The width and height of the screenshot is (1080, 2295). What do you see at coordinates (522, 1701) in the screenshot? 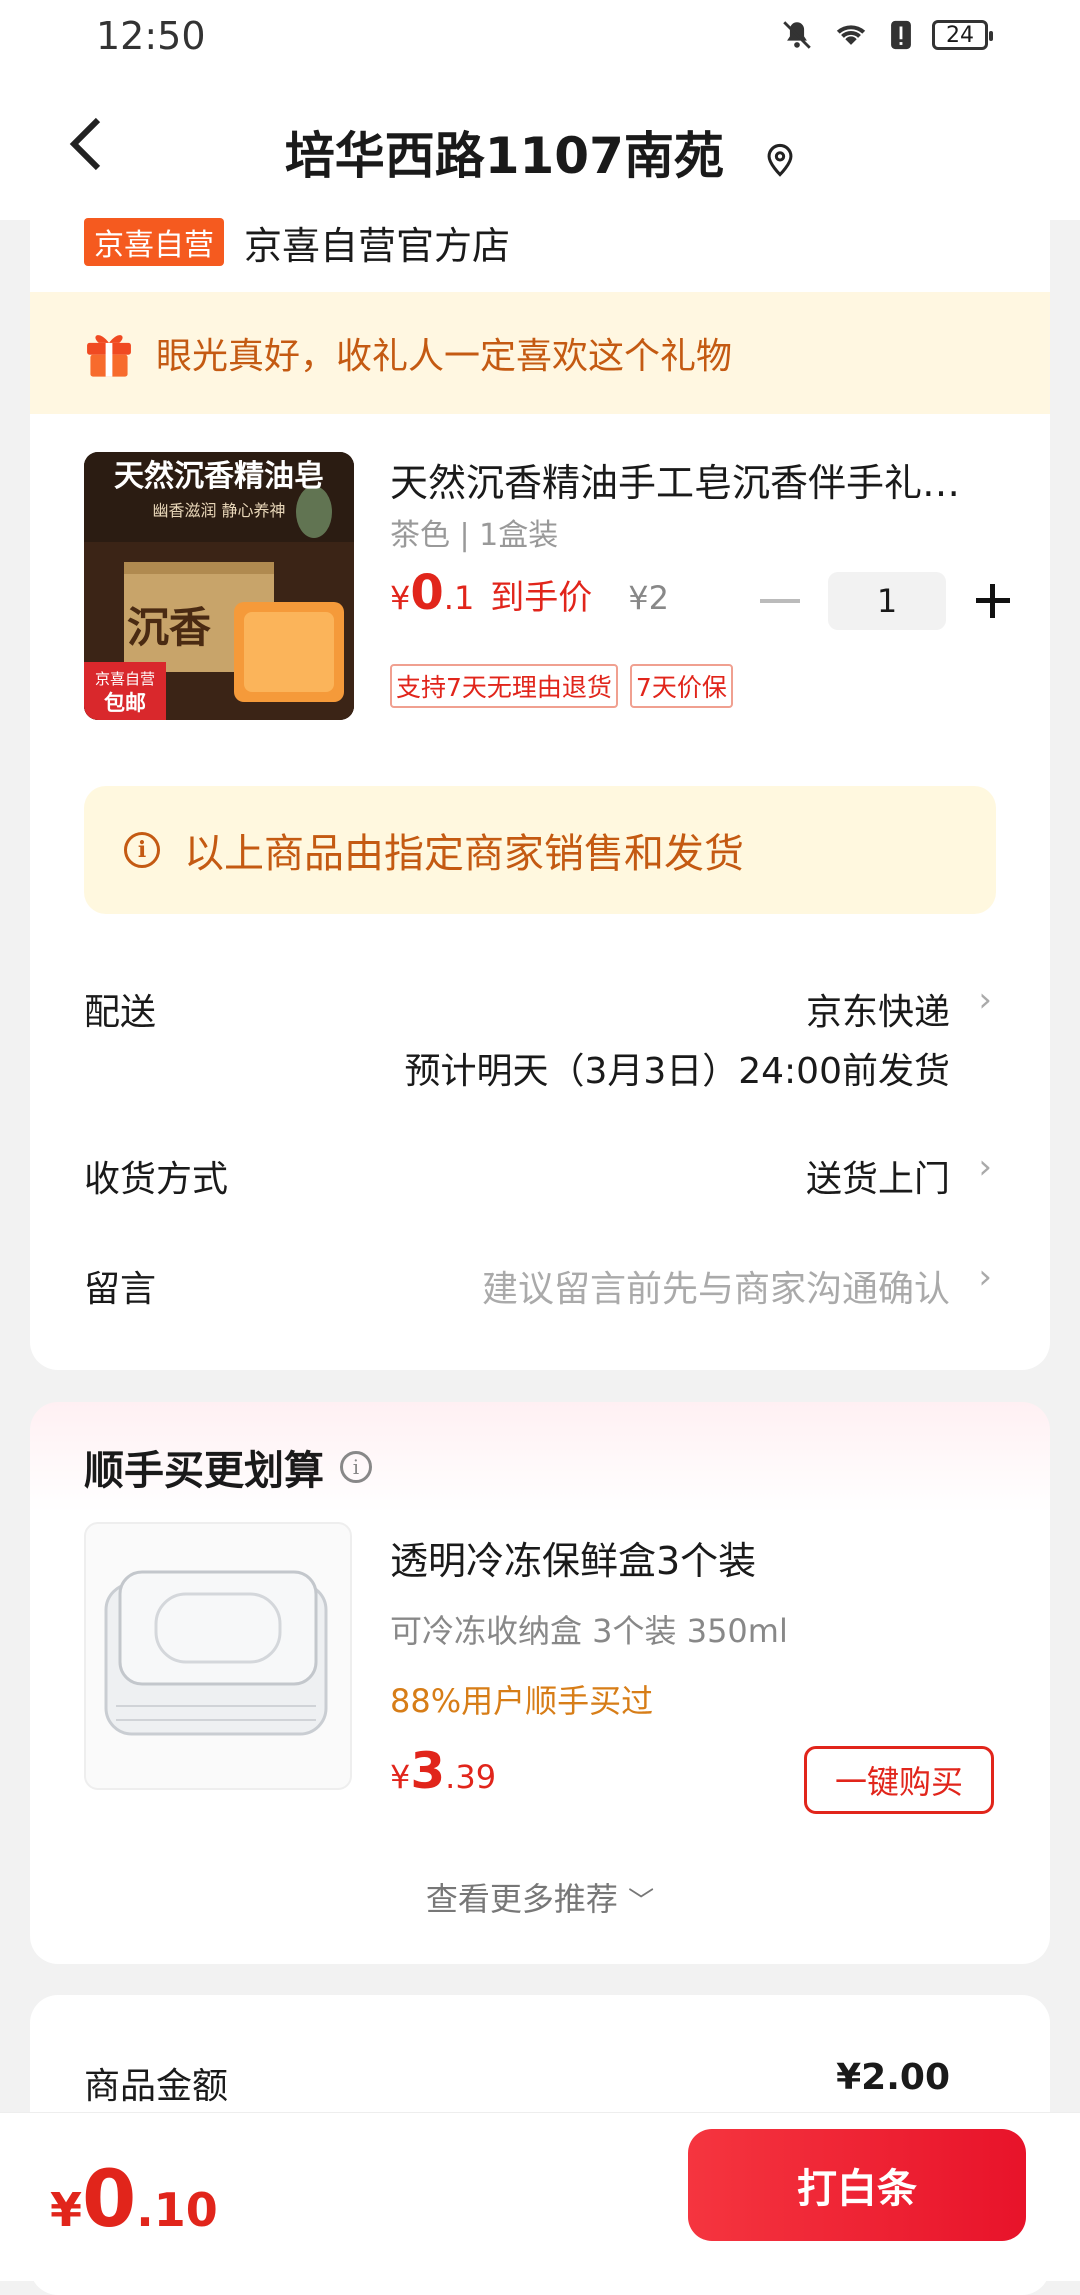
I see `recommend-item-pct: 88%用户顺手买过` at bounding box center [522, 1701].